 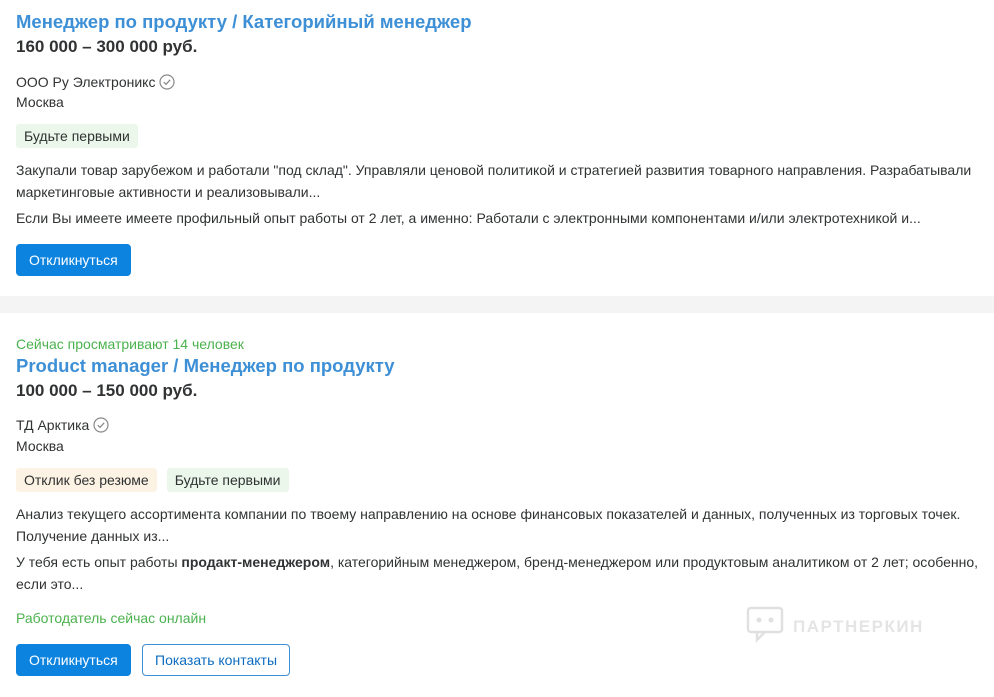 What do you see at coordinates (53, 425) in the screenshot?
I see `company-name: ТД Арктика` at bounding box center [53, 425].